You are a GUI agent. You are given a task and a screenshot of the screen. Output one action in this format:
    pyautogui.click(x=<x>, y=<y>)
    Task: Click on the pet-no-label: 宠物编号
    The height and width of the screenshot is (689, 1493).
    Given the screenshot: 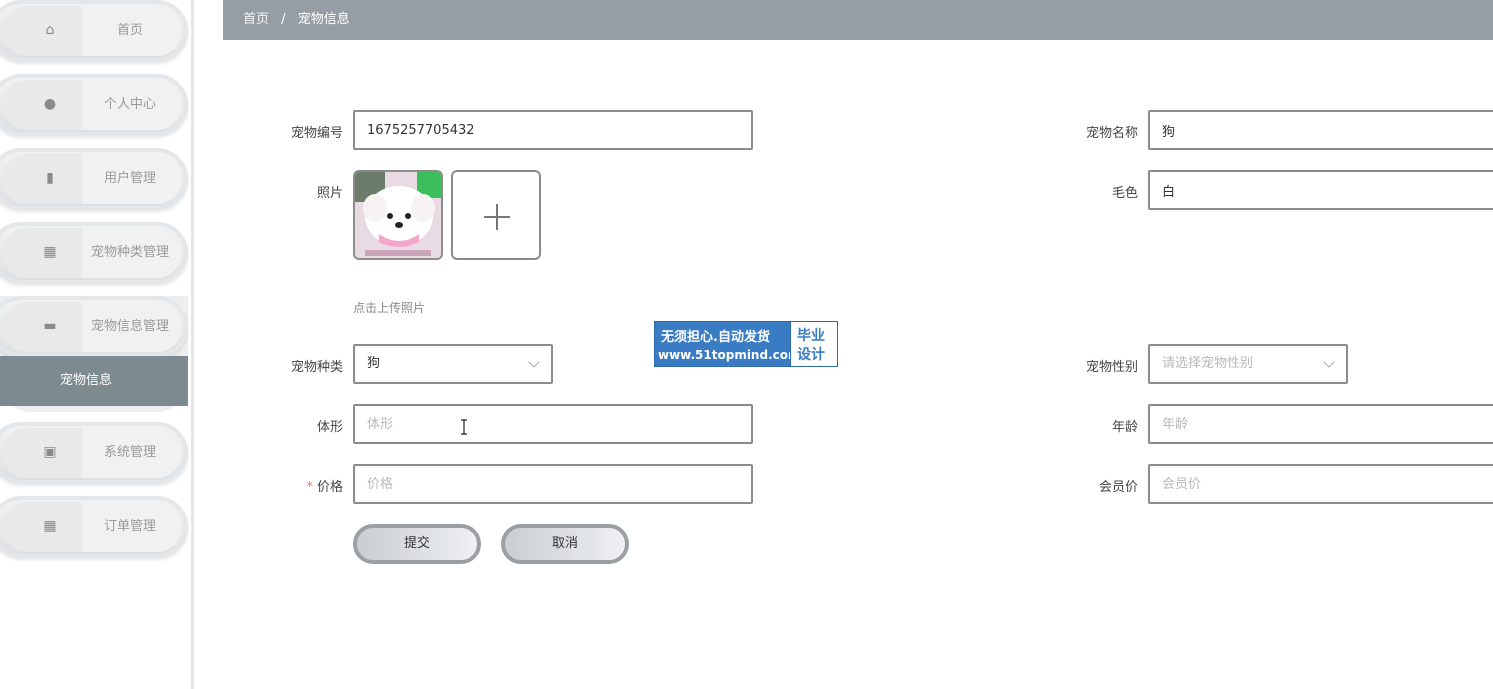 What is the action you would take?
    pyautogui.click(x=316, y=133)
    